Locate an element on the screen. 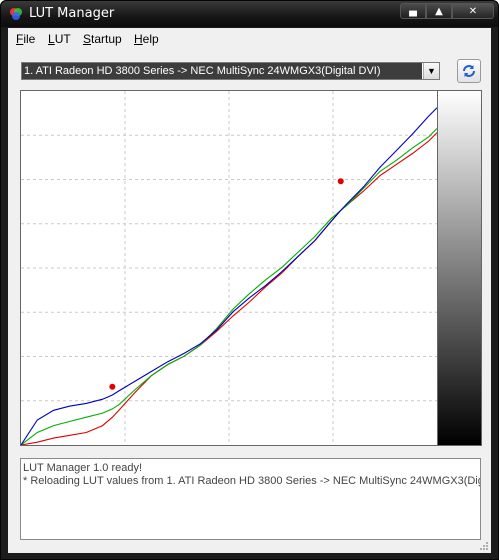 The height and width of the screenshot is (560, 499). close-icon: ✕ is located at coordinates (473, 11).